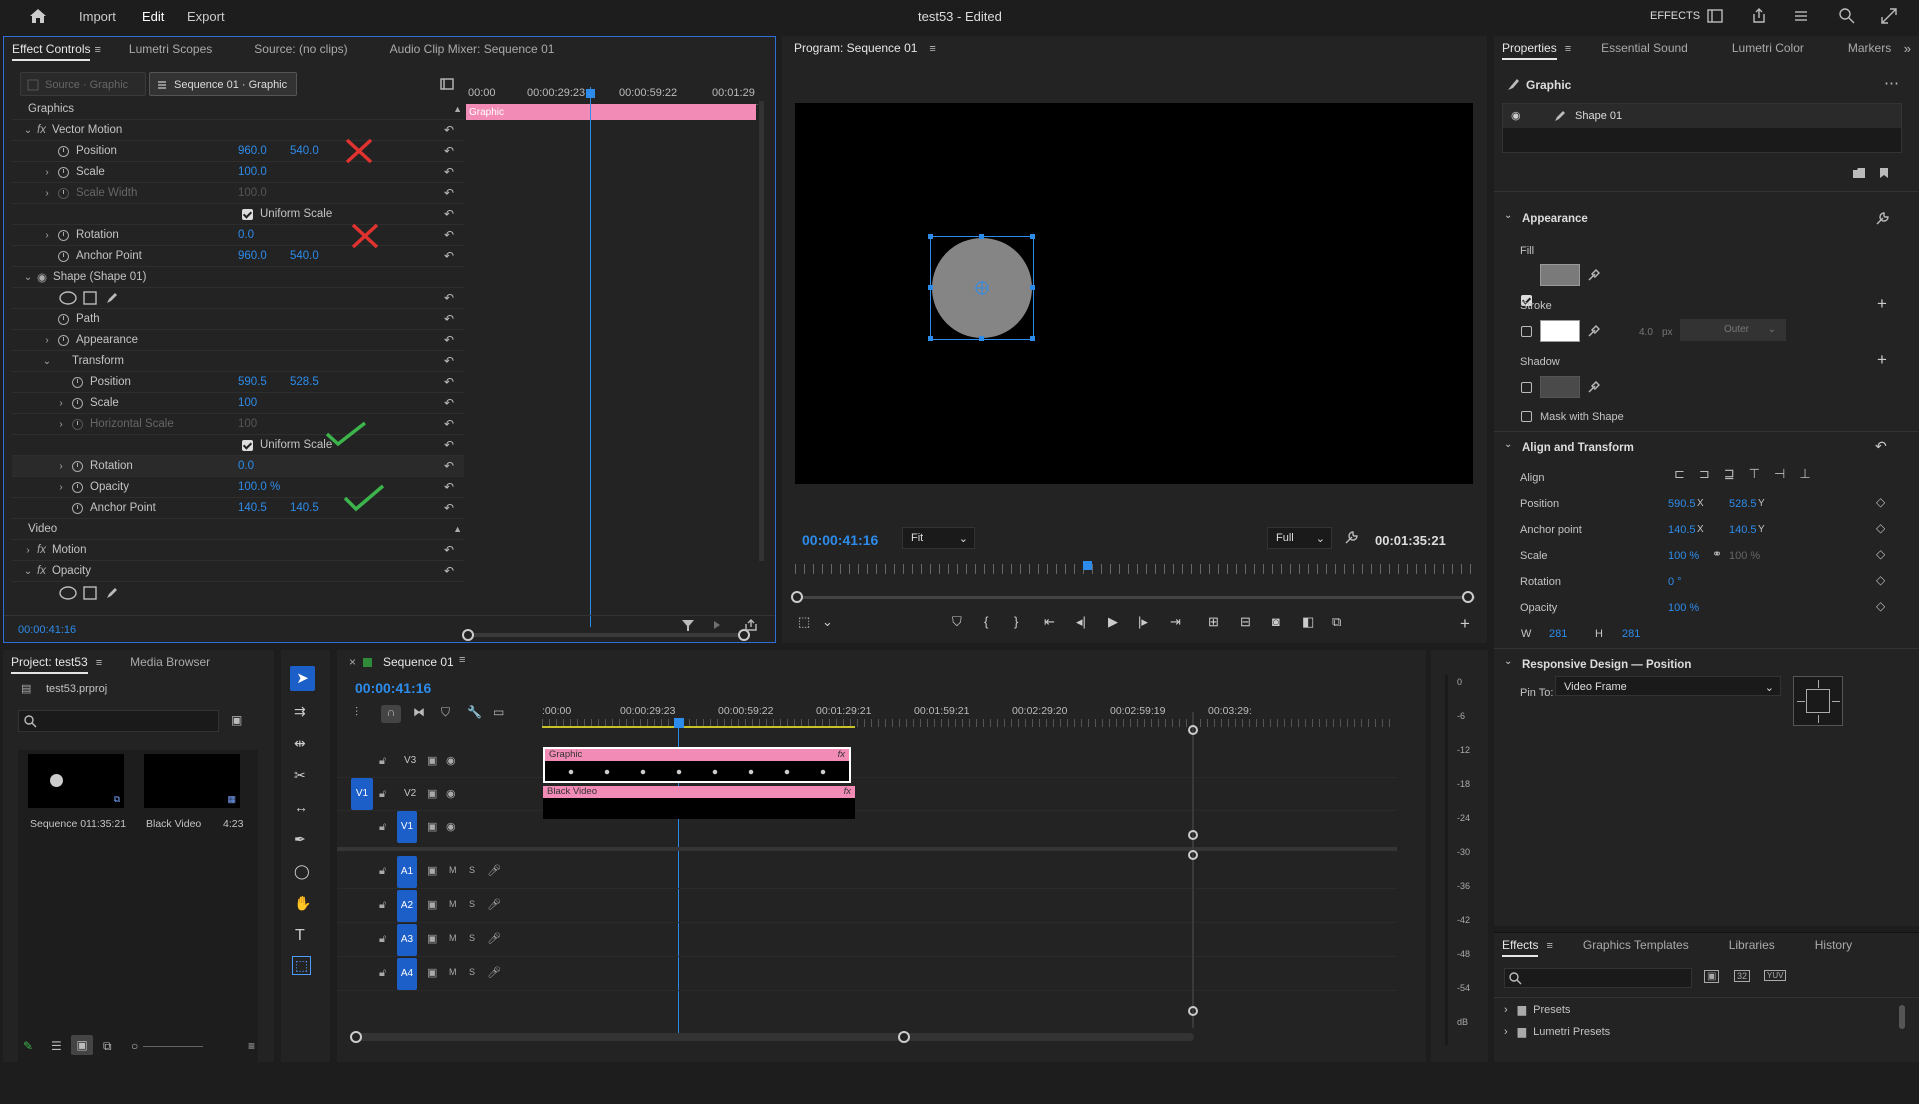 The height and width of the screenshot is (1104, 1919). I want to click on ec-playhead-handle, so click(590, 93).